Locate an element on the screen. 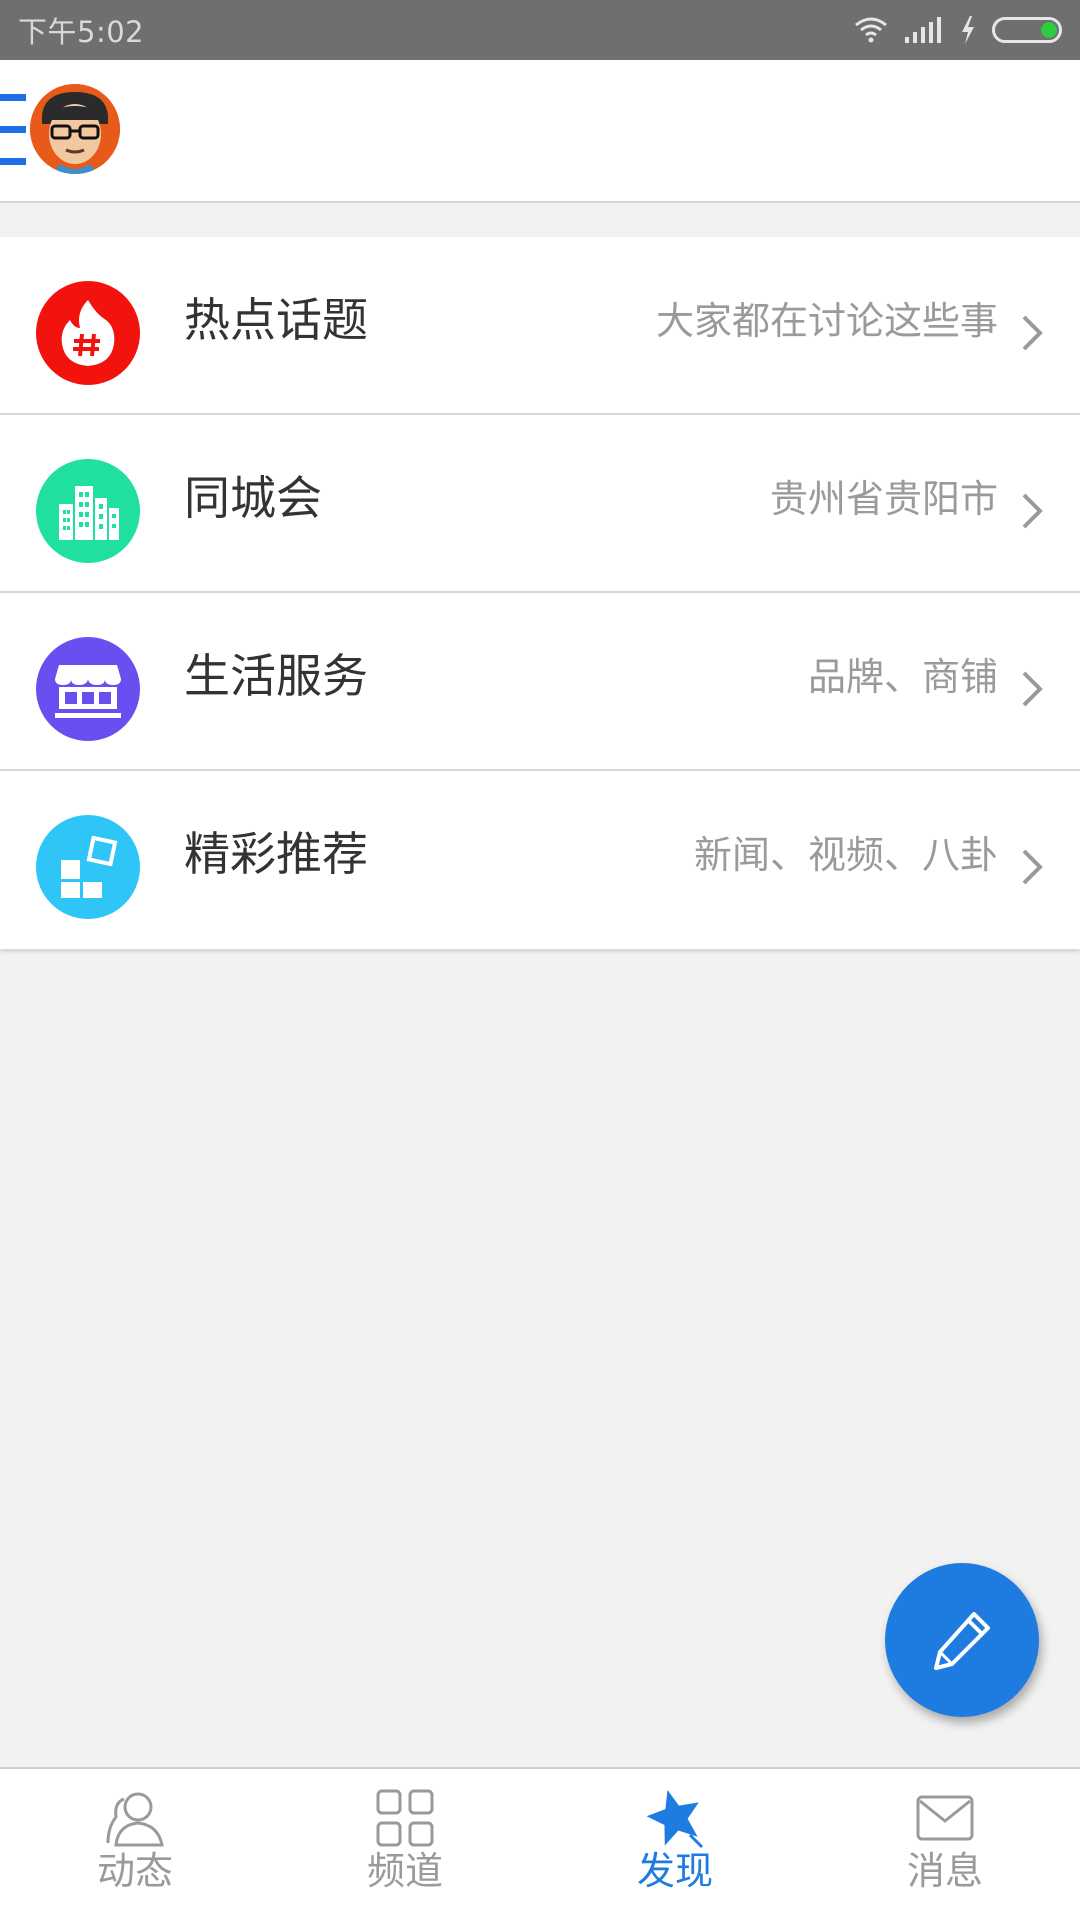 This screenshot has height=1920, width=1080. battery-level is located at coordinates (1049, 30).